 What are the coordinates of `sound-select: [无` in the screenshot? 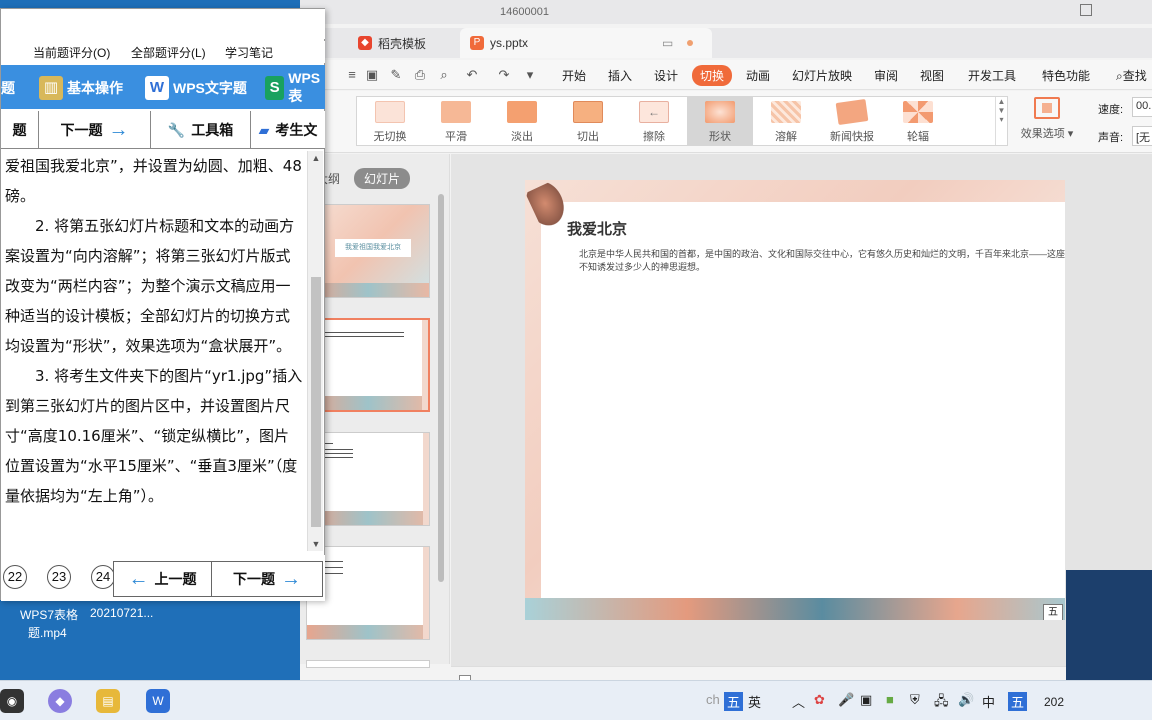 It's located at (1142, 136).